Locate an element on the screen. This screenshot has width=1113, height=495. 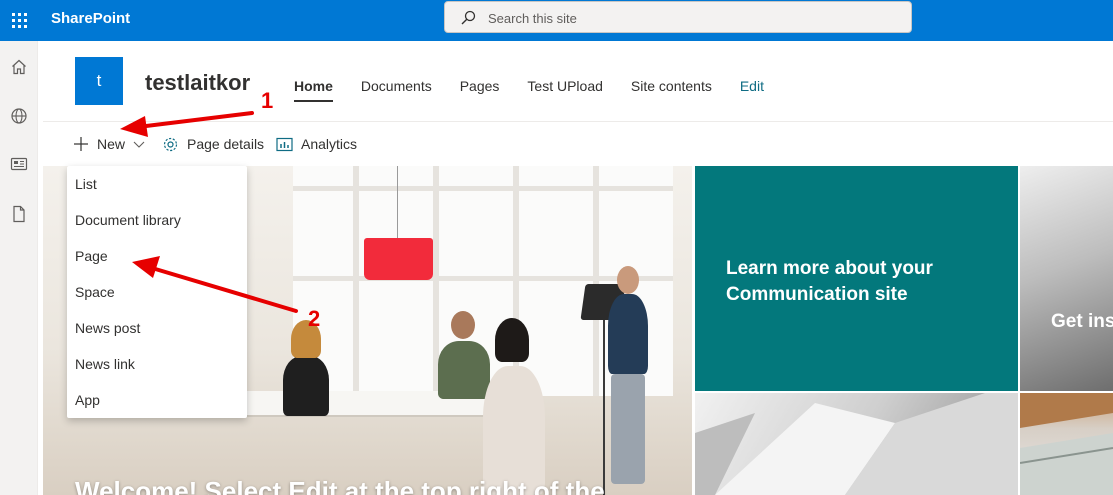
annotation-overlay is located at coordinates (209, 212).